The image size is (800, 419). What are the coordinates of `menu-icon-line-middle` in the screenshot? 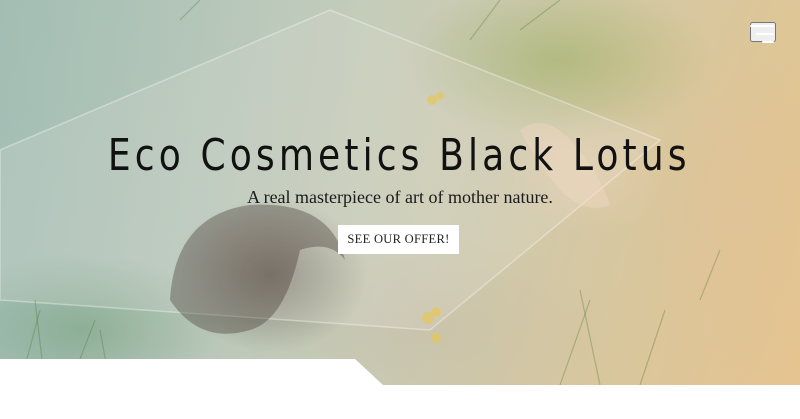 It's located at (765, 34).